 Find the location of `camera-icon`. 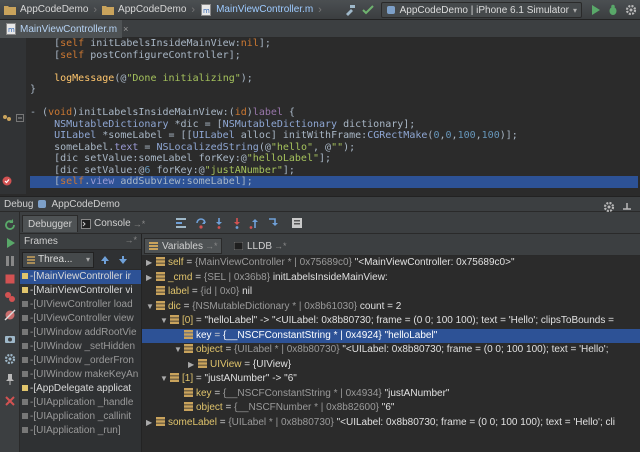

camera-icon is located at coordinates (10, 339).